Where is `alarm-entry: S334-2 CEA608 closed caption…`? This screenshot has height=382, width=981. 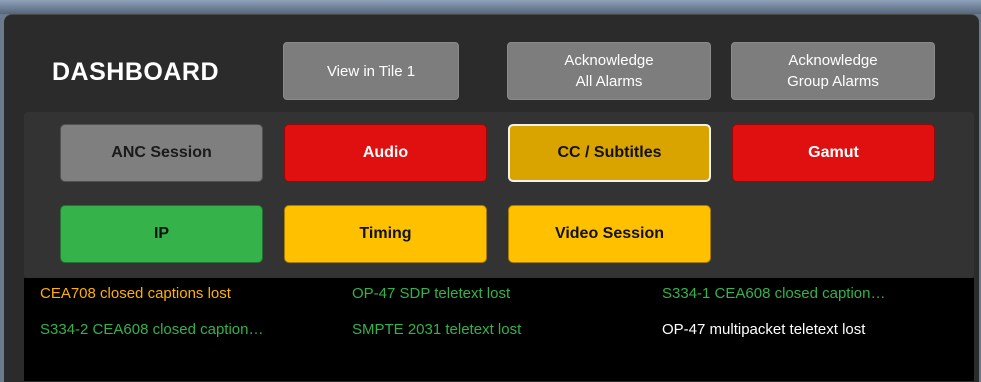 alarm-entry: S334-2 CEA608 closed caption… is located at coordinates (152, 329).